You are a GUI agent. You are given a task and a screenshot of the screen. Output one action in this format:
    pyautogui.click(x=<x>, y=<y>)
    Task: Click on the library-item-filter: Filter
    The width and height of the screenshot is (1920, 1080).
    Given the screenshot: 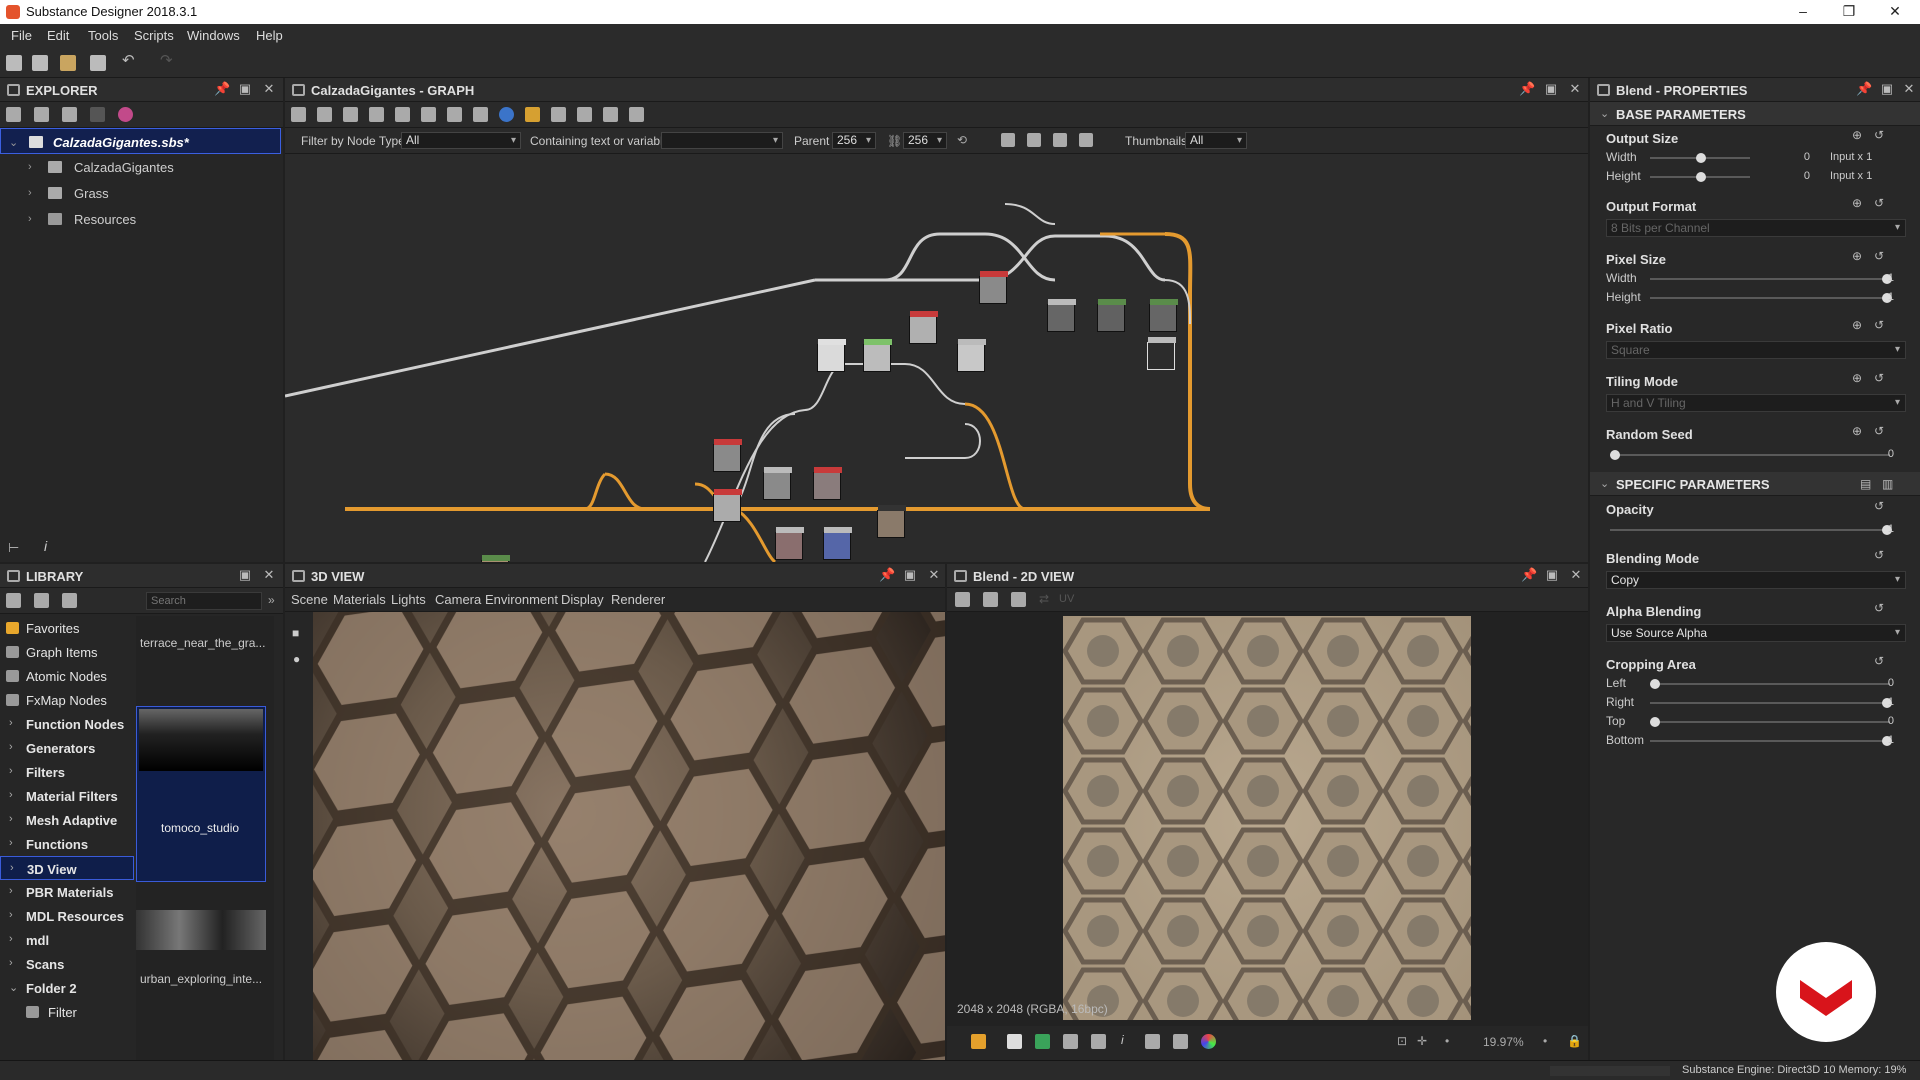 What is the action you would take?
    pyautogui.click(x=67, y=1012)
    